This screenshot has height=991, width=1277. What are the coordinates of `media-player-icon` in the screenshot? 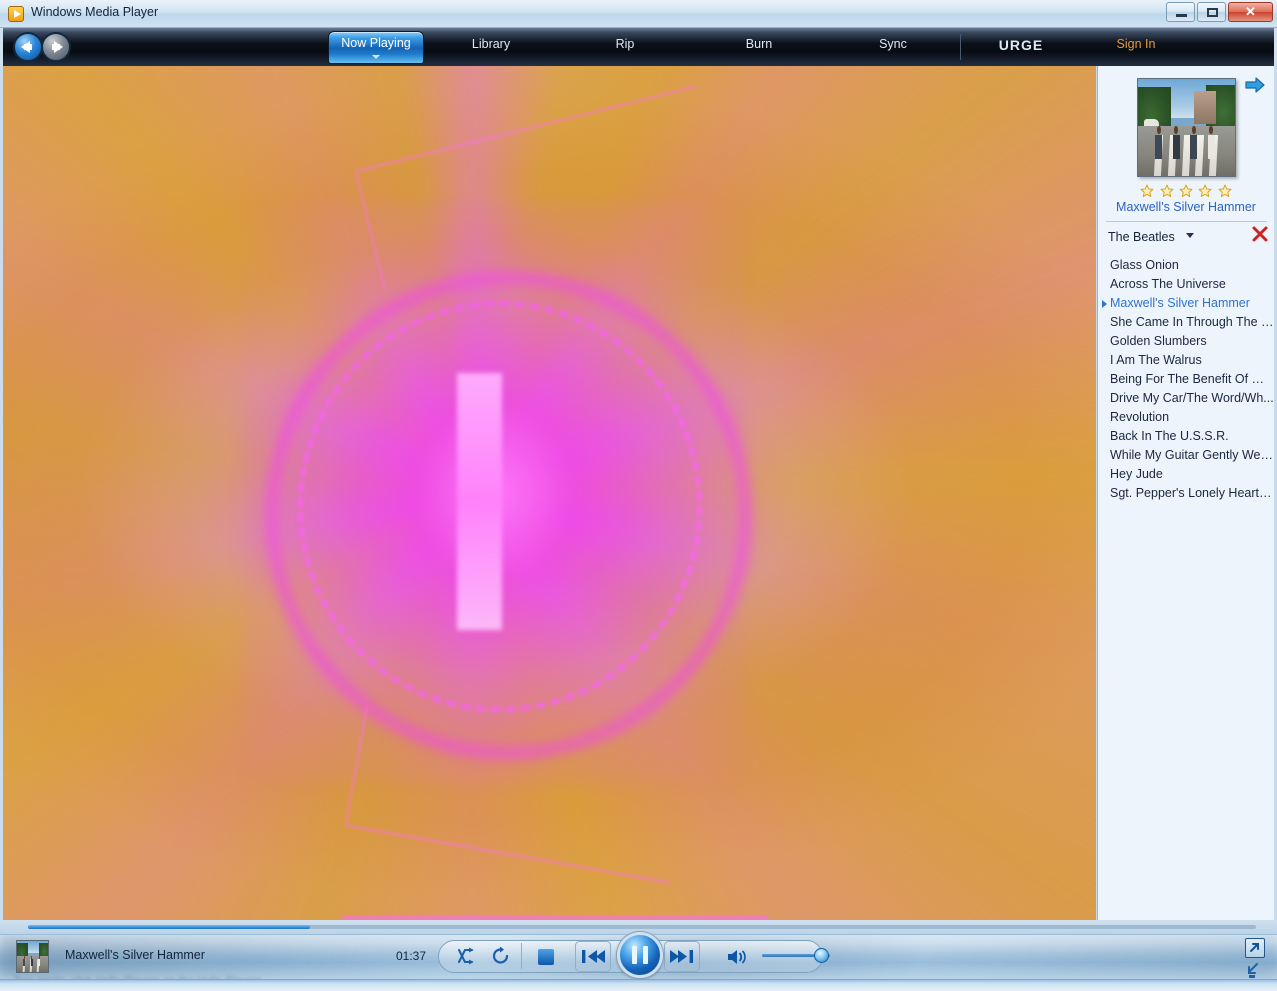 It's located at (16, 14).